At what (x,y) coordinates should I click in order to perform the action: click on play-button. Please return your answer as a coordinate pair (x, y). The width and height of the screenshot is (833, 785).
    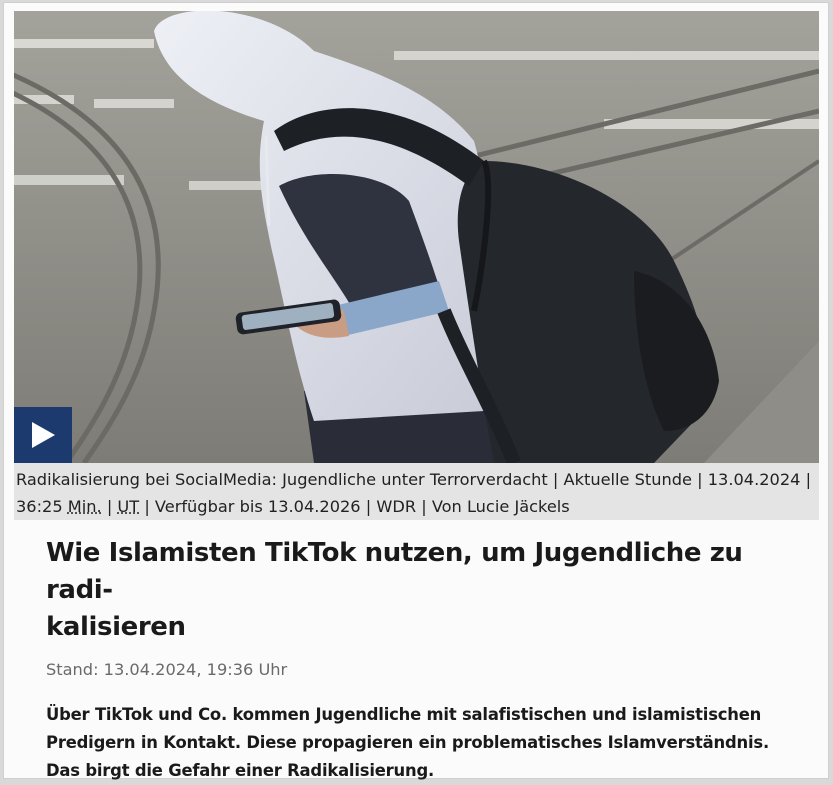
    Looking at the image, I should click on (43, 435).